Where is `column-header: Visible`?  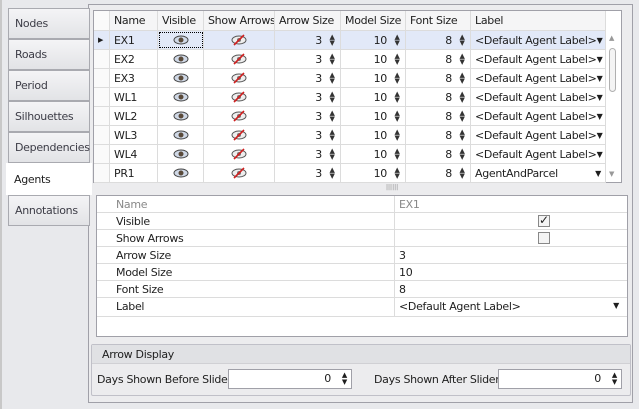
column-header: Visible is located at coordinates (181, 20).